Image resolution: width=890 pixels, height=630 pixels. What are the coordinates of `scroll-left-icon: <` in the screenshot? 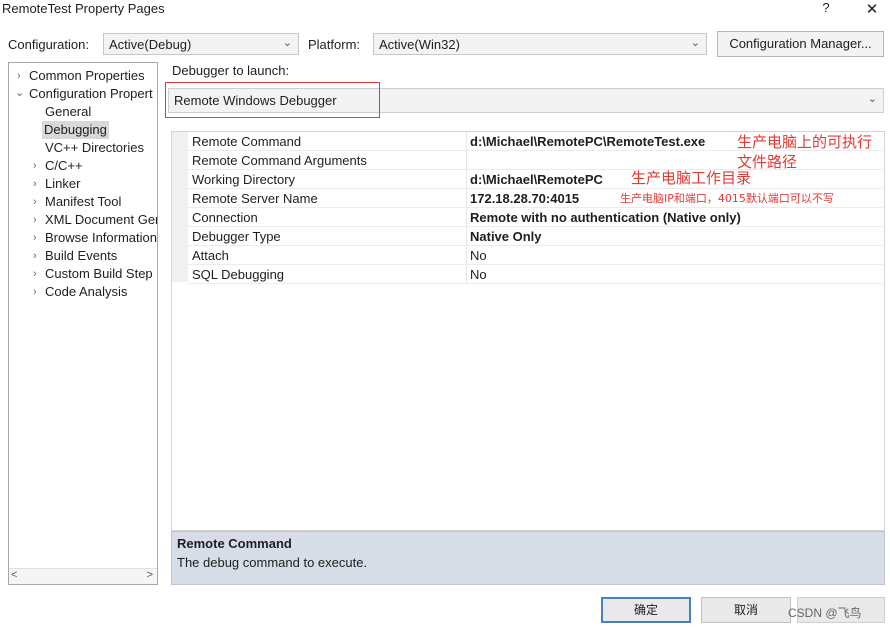 It's located at (14, 575).